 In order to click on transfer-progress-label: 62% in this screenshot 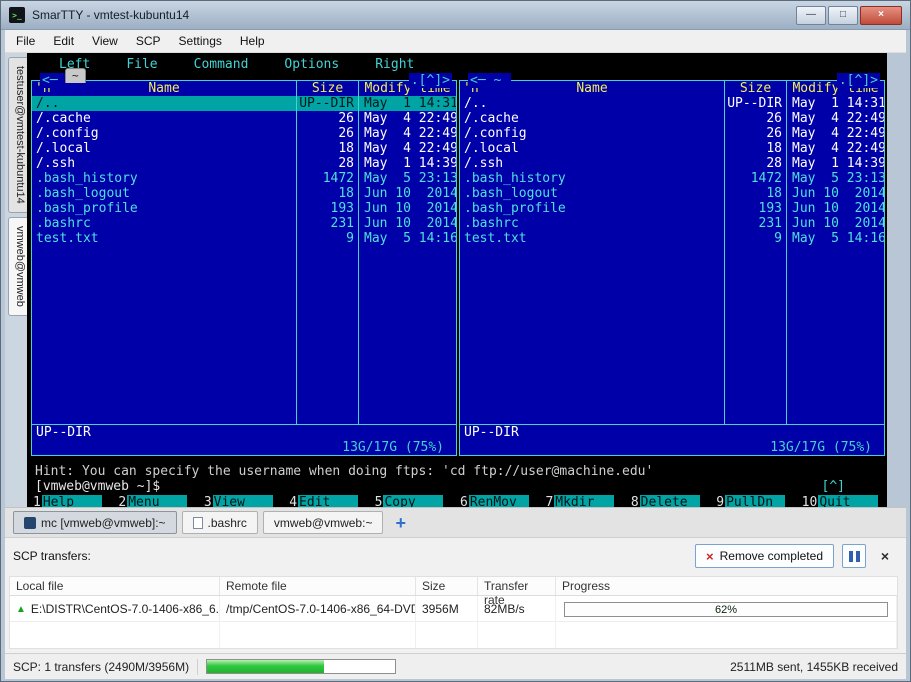, I will do `click(726, 609)`.